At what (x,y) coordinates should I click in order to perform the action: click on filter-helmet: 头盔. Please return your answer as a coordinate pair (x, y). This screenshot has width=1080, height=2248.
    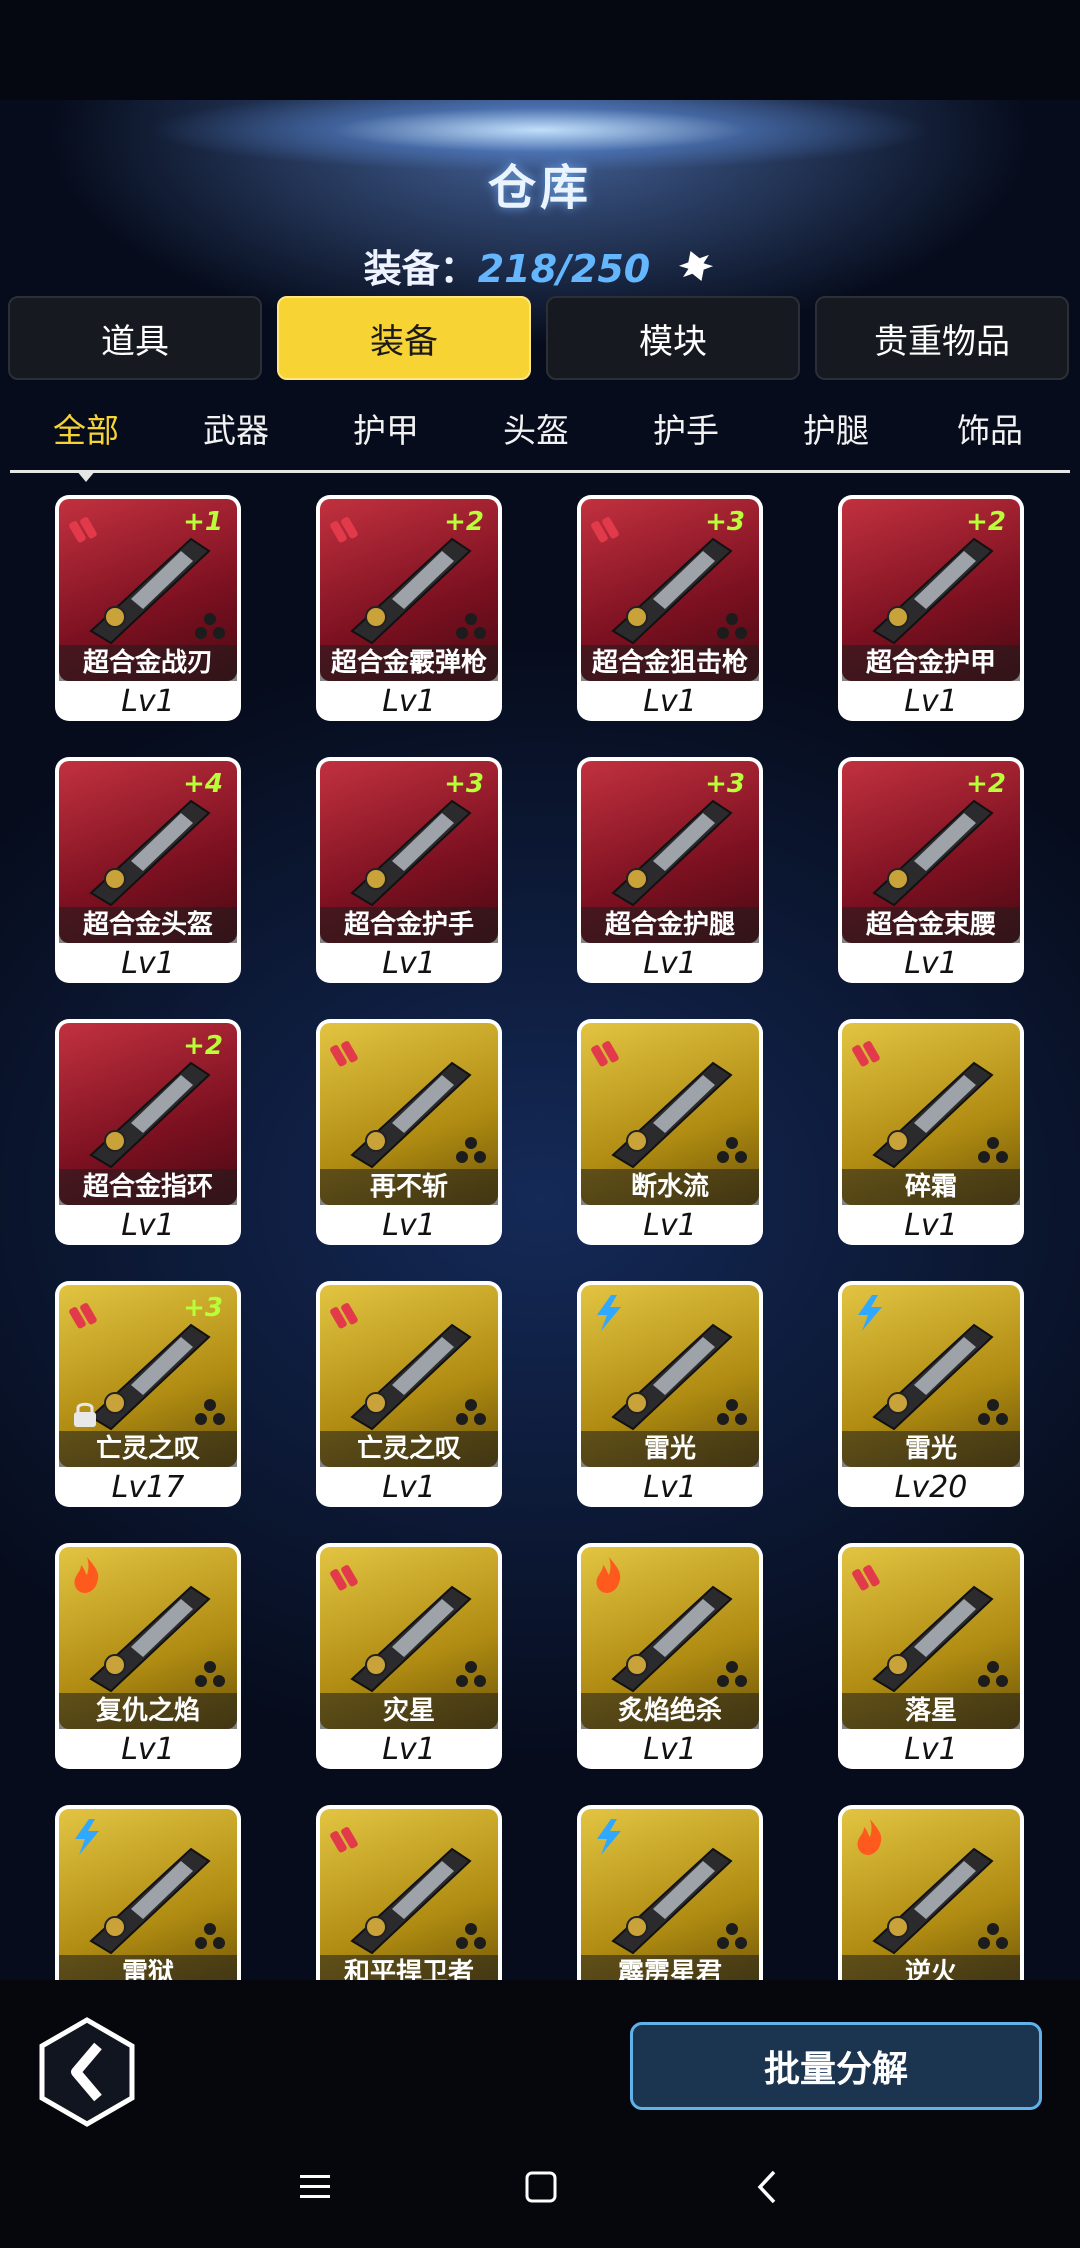
    Looking at the image, I should click on (536, 431).